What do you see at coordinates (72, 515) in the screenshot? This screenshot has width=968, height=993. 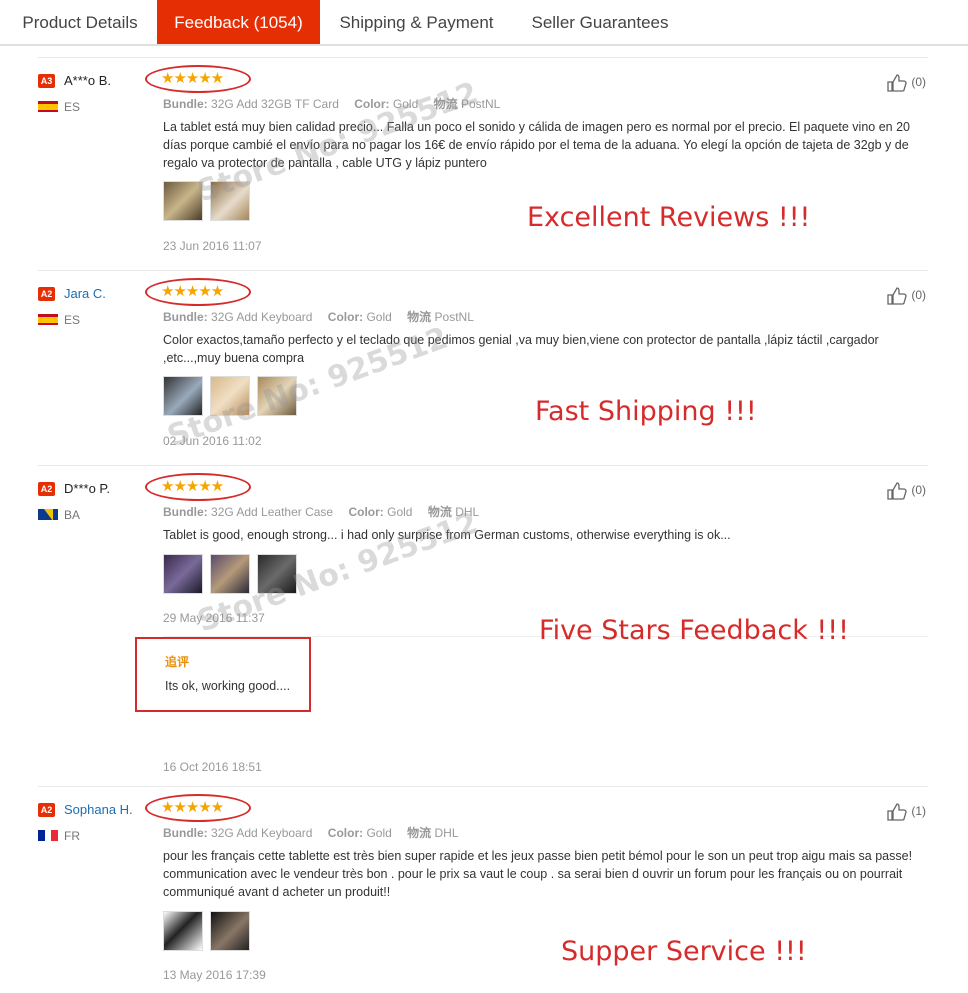 I see `country-code: BA` at bounding box center [72, 515].